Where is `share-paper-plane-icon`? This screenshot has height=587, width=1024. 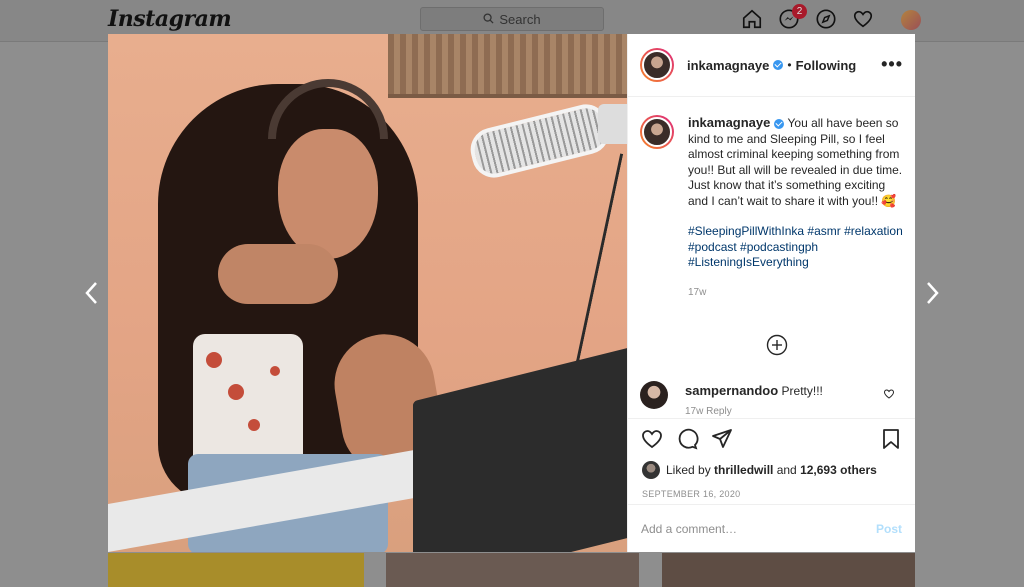 share-paper-plane-icon is located at coordinates (723, 440).